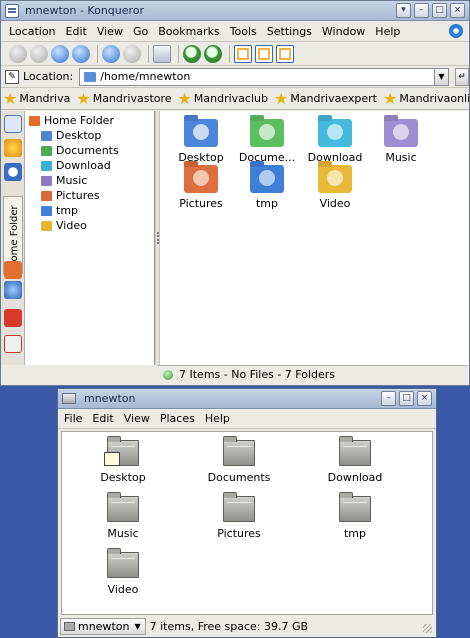  What do you see at coordinates (112, 459) in the screenshot?
I see `desktop-emblem-icon` at bounding box center [112, 459].